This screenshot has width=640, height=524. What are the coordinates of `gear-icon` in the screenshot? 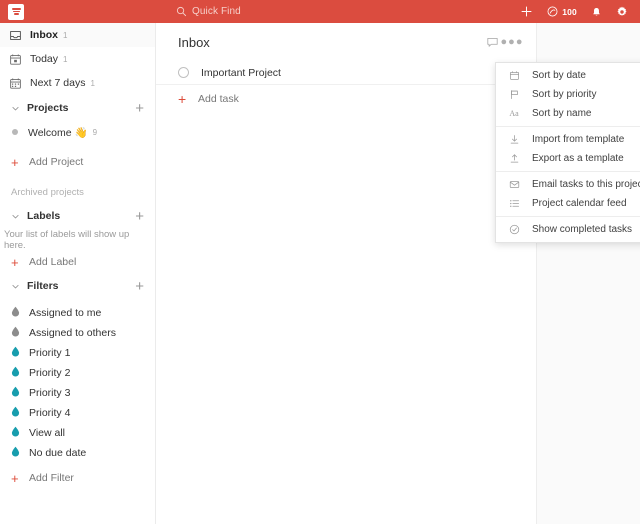 It's located at (622, 12).